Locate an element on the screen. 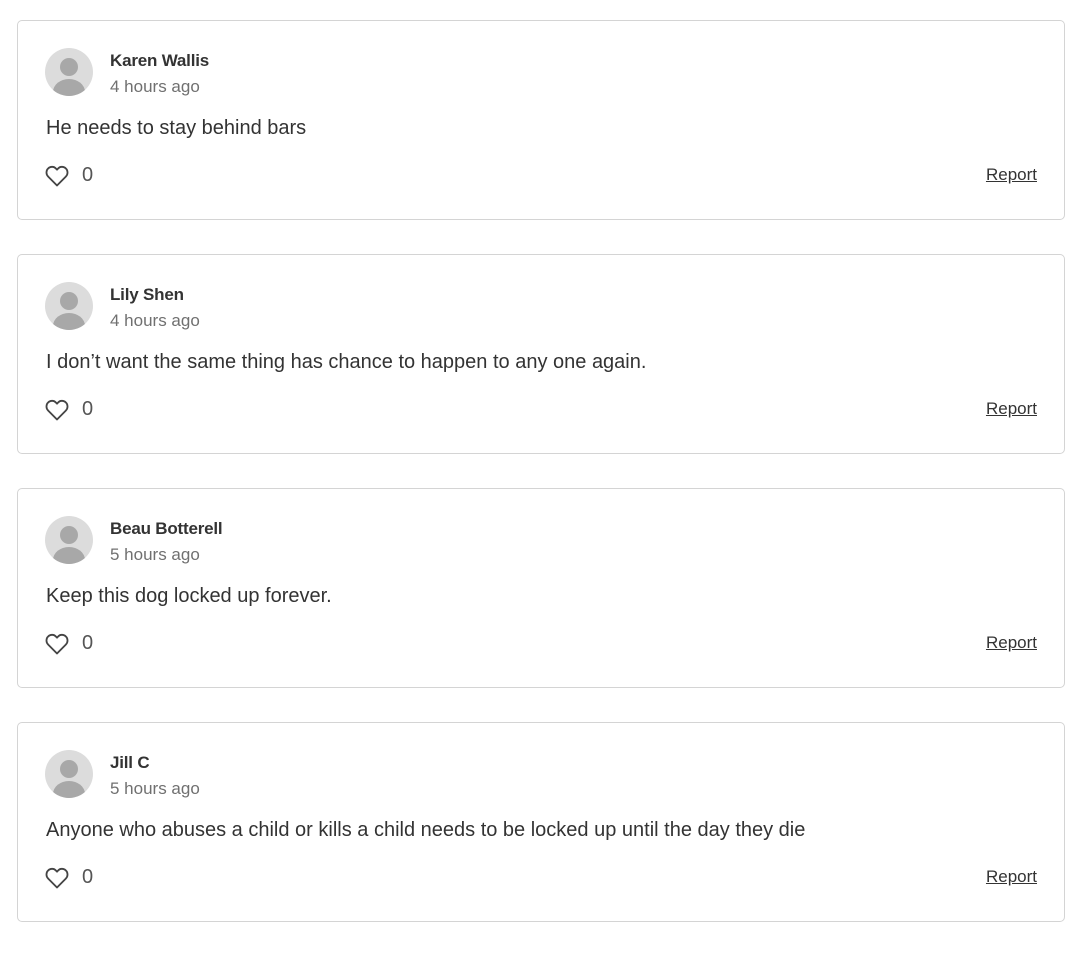  comment-text: Keep this dog locked up forever. is located at coordinates (189, 596).